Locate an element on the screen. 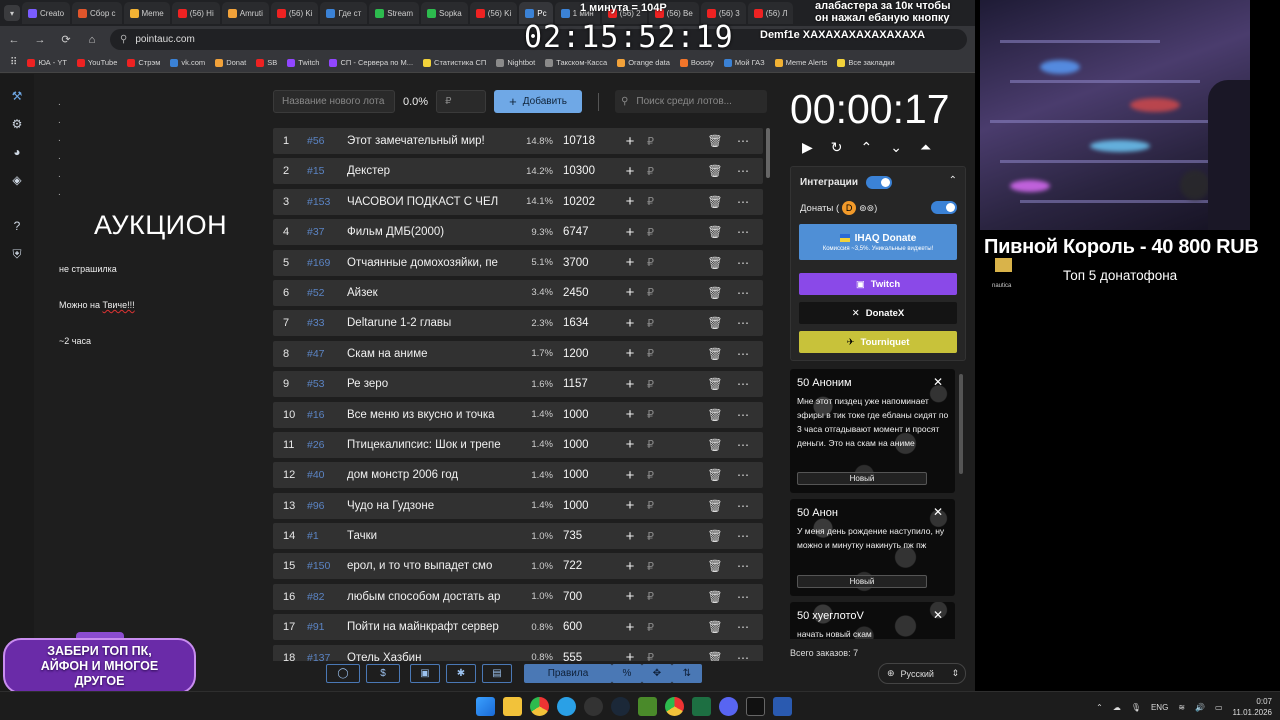 This screenshot has height=720, width=1280. bookmark-item: Meme Alerts is located at coordinates (800, 62).